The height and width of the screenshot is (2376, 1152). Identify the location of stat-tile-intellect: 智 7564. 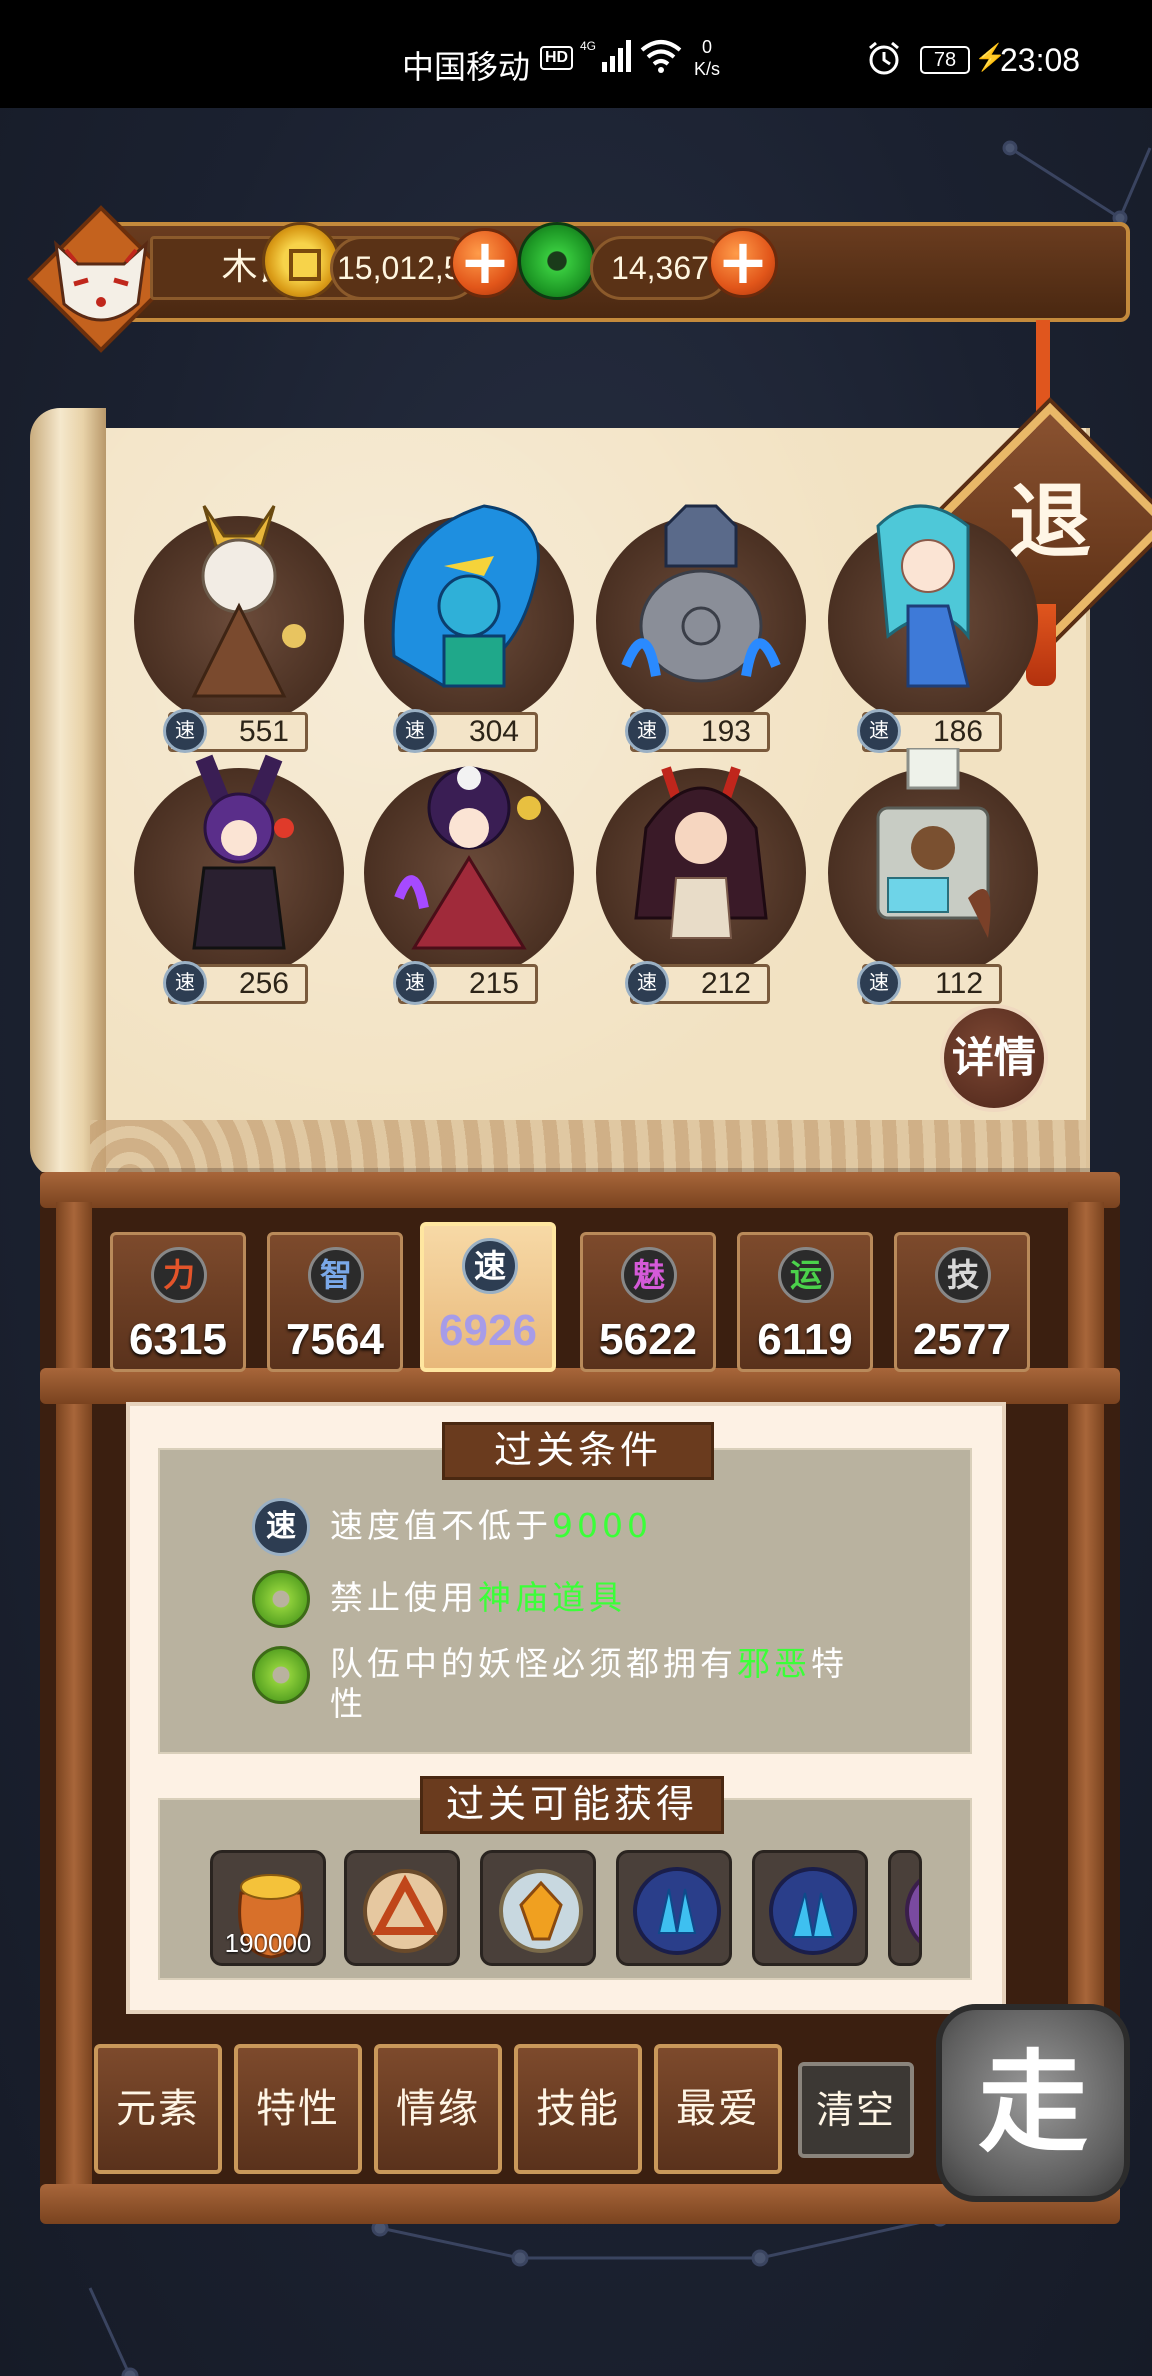
(335, 1302).